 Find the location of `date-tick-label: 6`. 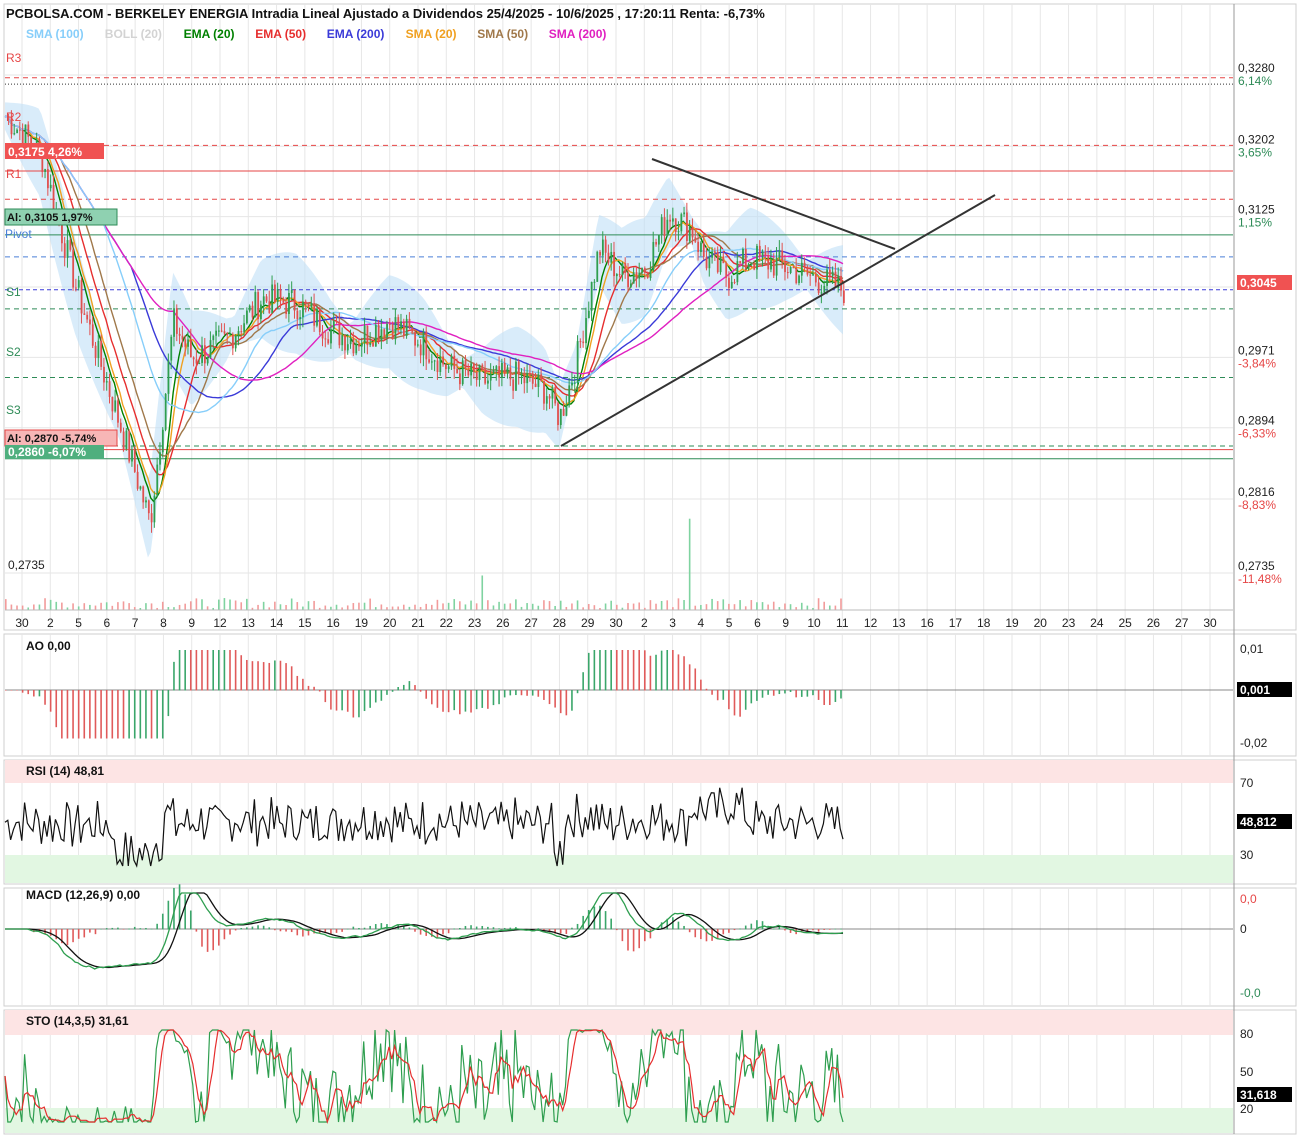

date-tick-label: 6 is located at coordinates (757, 623).